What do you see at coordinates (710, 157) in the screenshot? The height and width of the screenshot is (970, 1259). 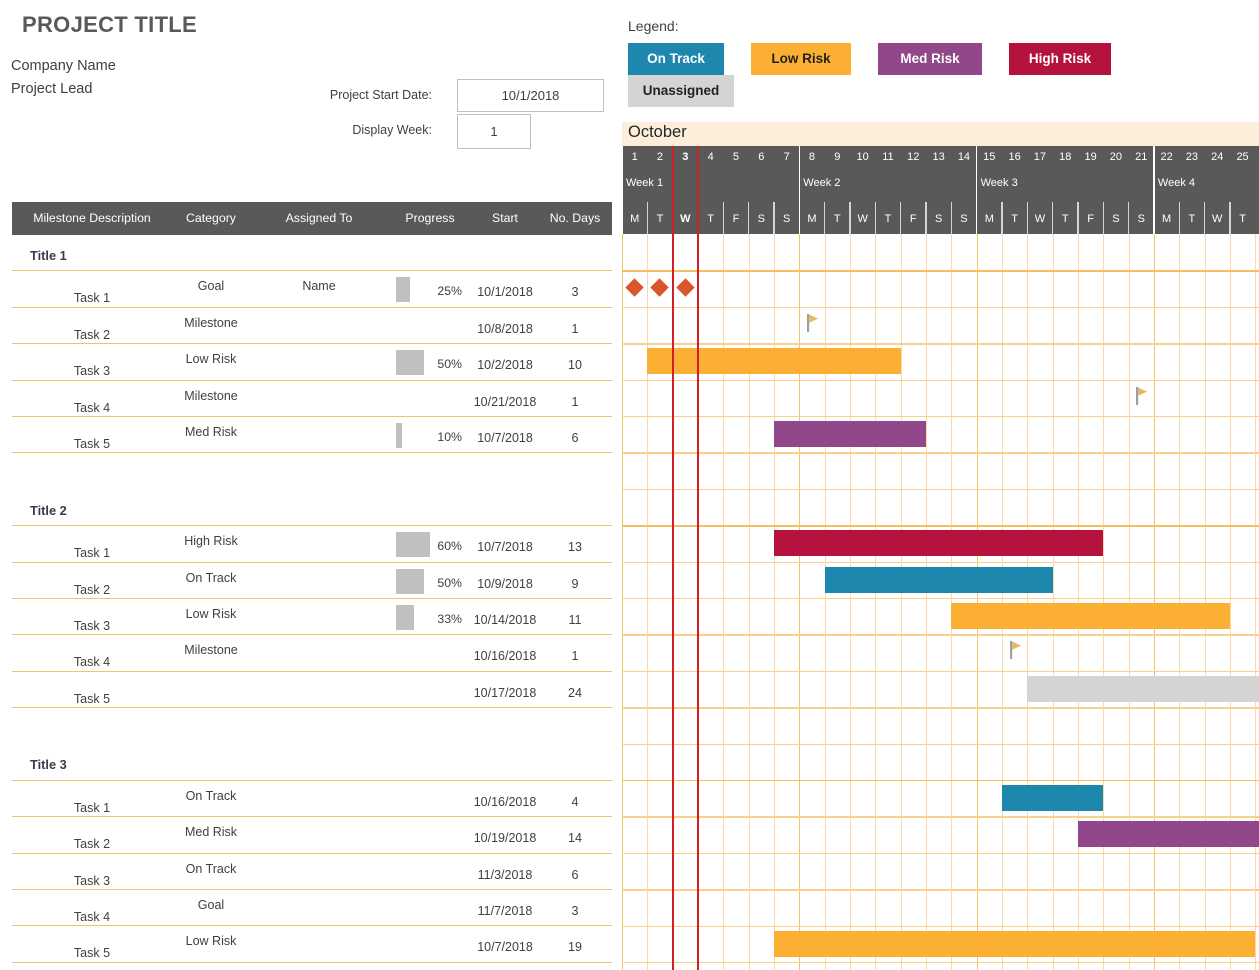 I see `date-header-day-4: 4` at bounding box center [710, 157].